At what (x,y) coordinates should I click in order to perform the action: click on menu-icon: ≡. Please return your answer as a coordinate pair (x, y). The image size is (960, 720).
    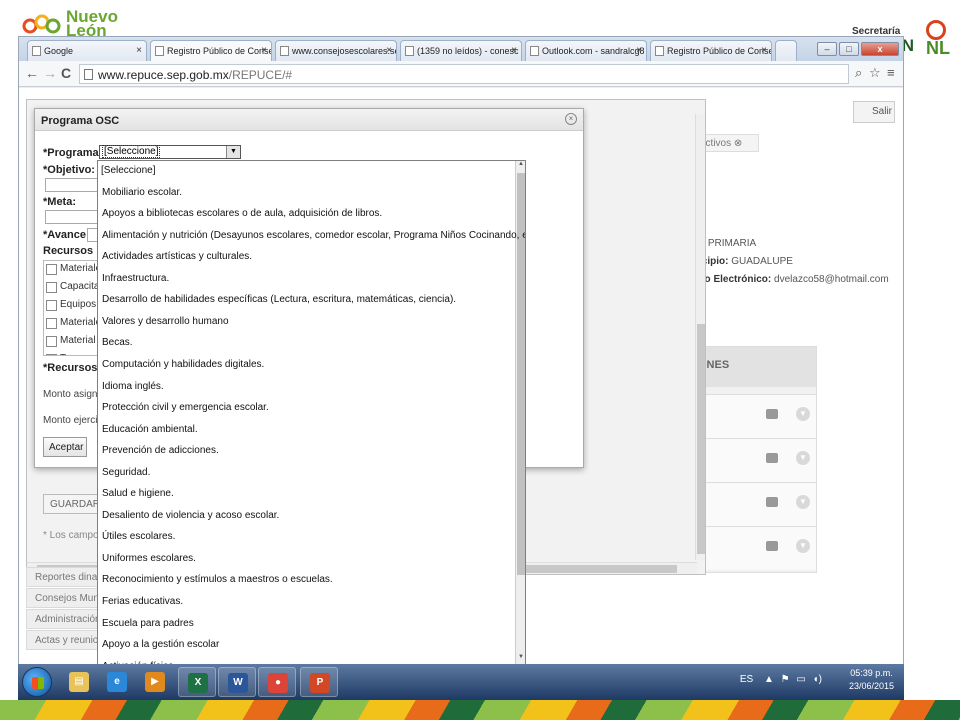
    Looking at the image, I should click on (891, 72).